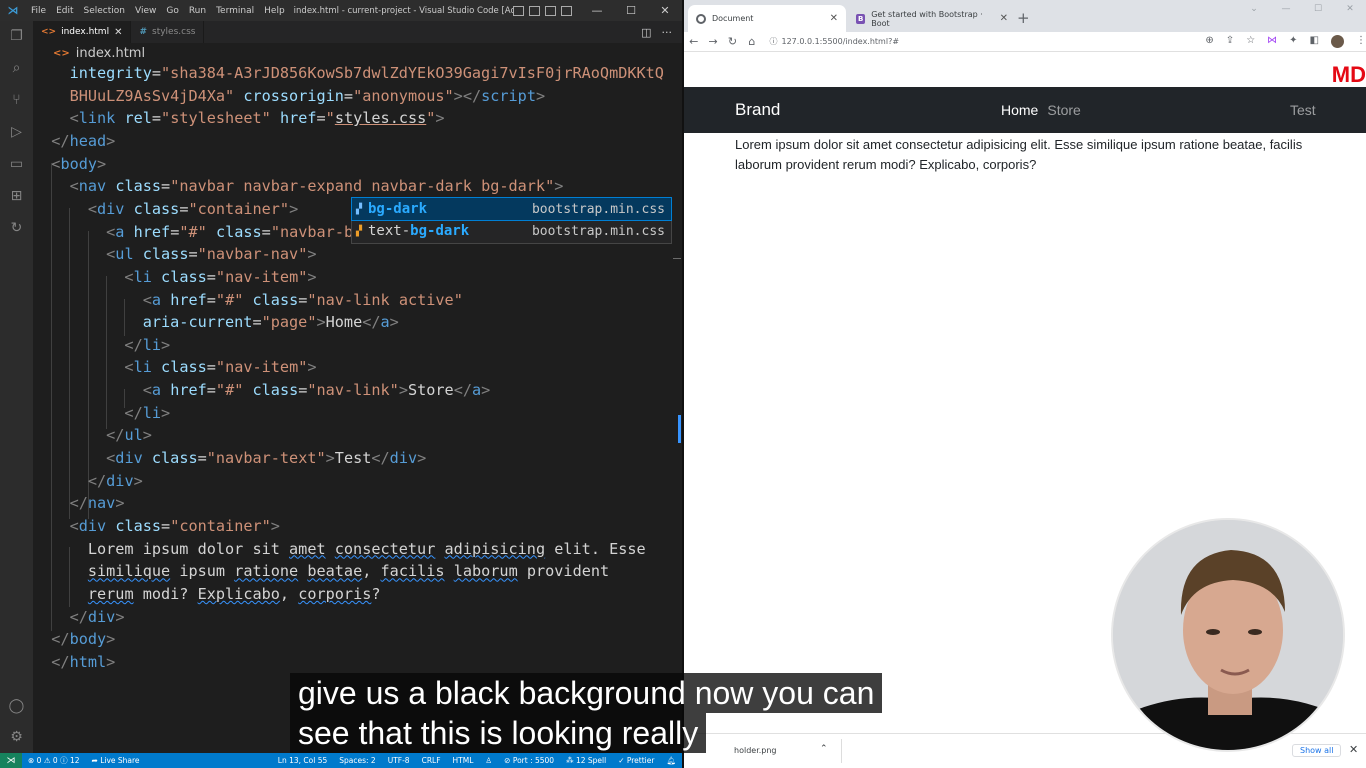 The image size is (1366, 768). Describe the element at coordinates (359, 209) in the screenshot. I see `class-property-icon: ▞` at that location.